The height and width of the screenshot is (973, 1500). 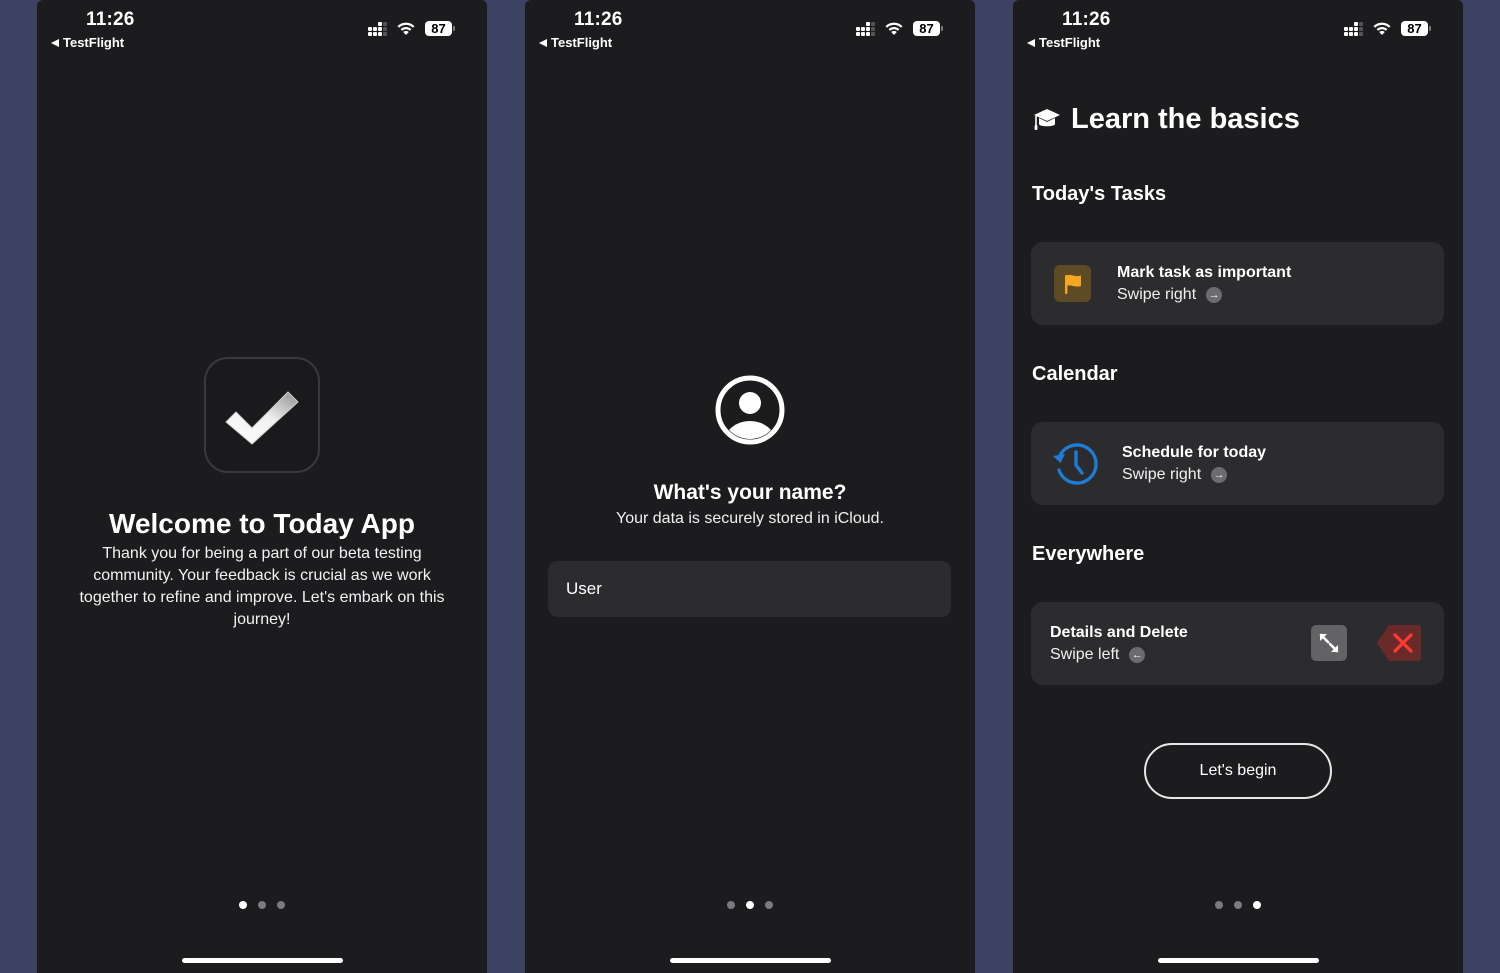 What do you see at coordinates (1075, 374) in the screenshot?
I see `section-title-calendar: Calendar` at bounding box center [1075, 374].